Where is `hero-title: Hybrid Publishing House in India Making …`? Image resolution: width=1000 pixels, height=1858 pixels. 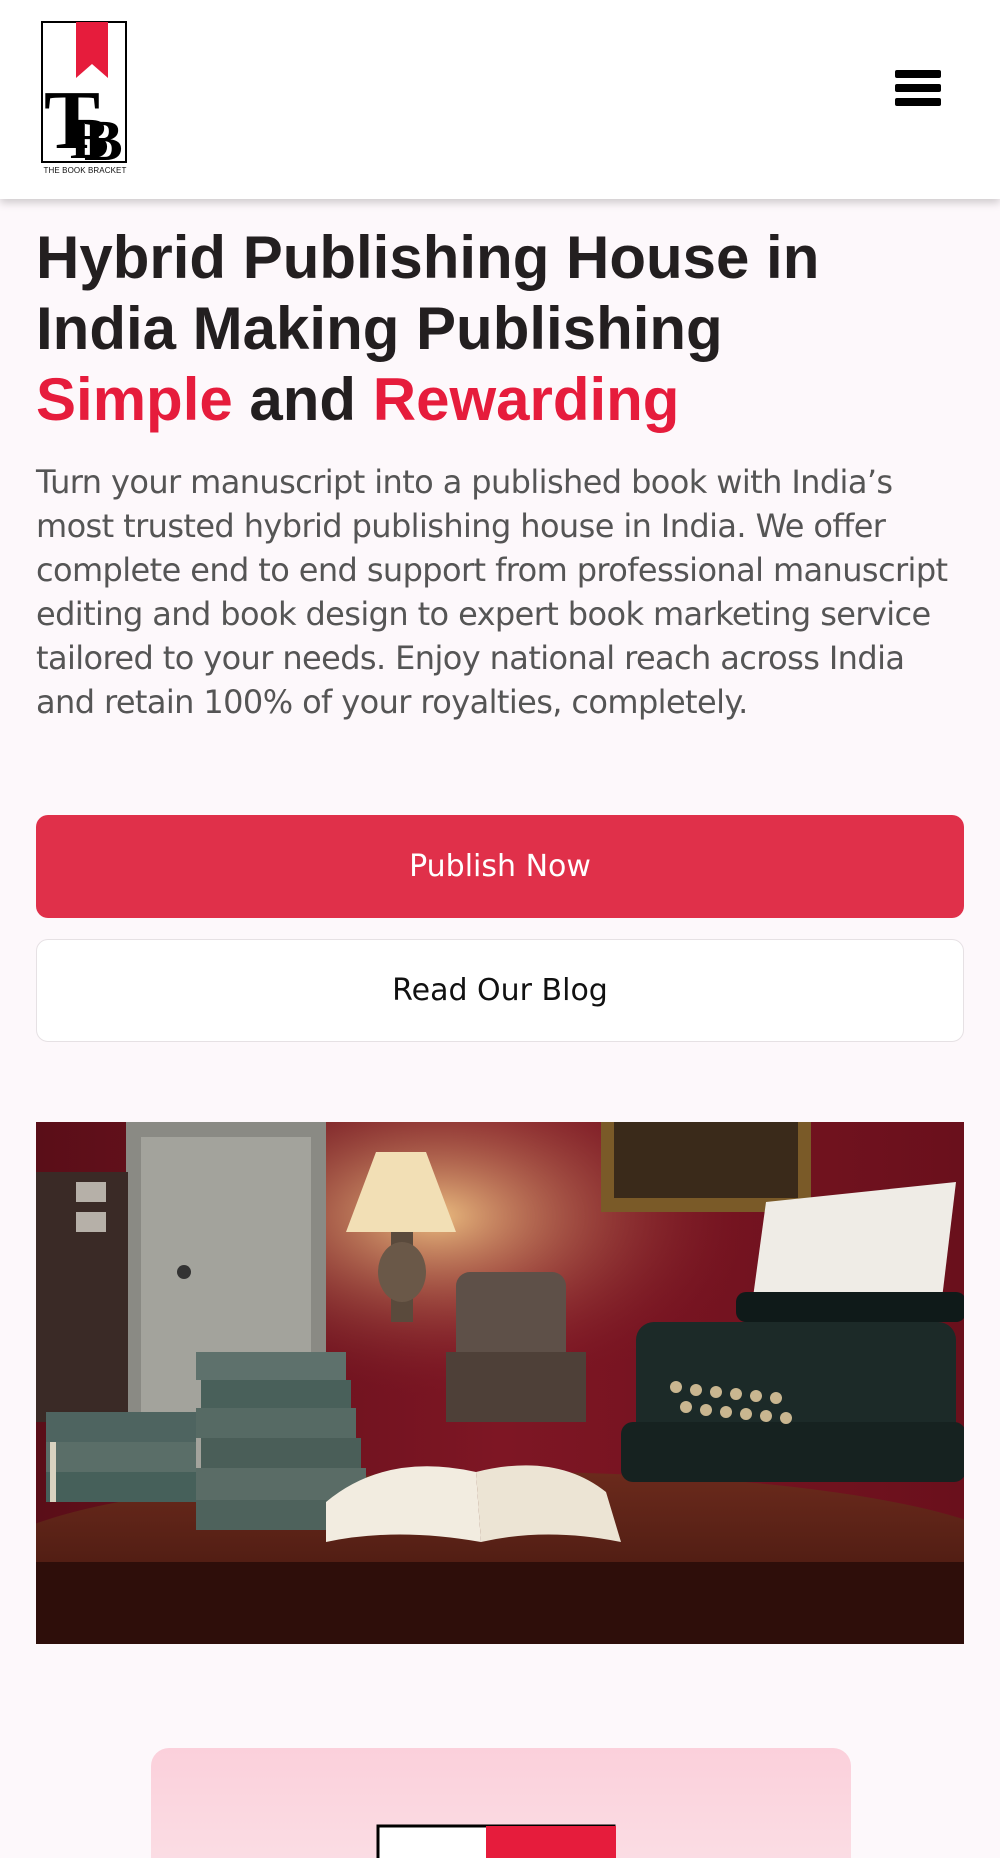
hero-title: Hybrid Publishing House in India Making … is located at coordinates (486, 328).